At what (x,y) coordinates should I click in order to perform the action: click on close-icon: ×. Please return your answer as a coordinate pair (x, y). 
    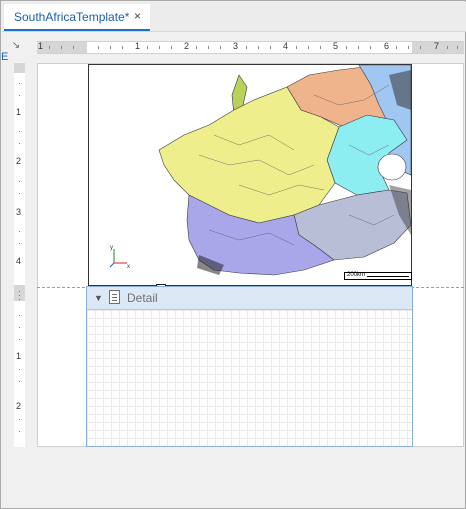
    Looking at the image, I should click on (137, 16).